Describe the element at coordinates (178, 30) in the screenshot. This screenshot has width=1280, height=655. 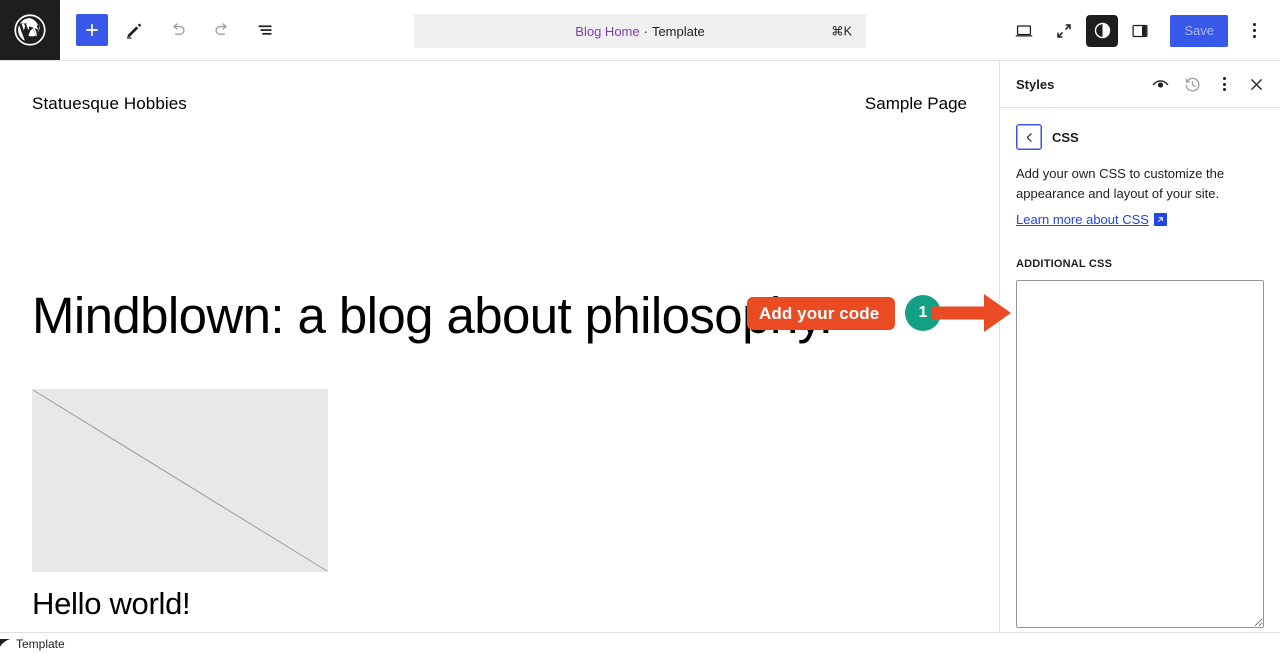
I see `undo-button` at that location.